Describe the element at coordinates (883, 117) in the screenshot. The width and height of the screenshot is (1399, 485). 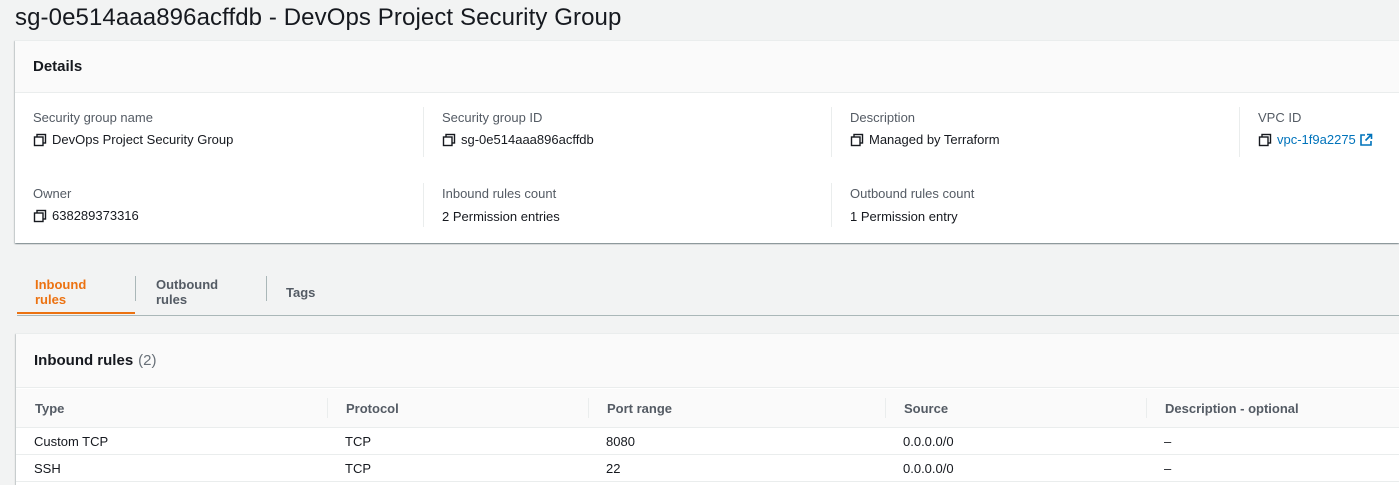
I see `description-label: Description` at that location.